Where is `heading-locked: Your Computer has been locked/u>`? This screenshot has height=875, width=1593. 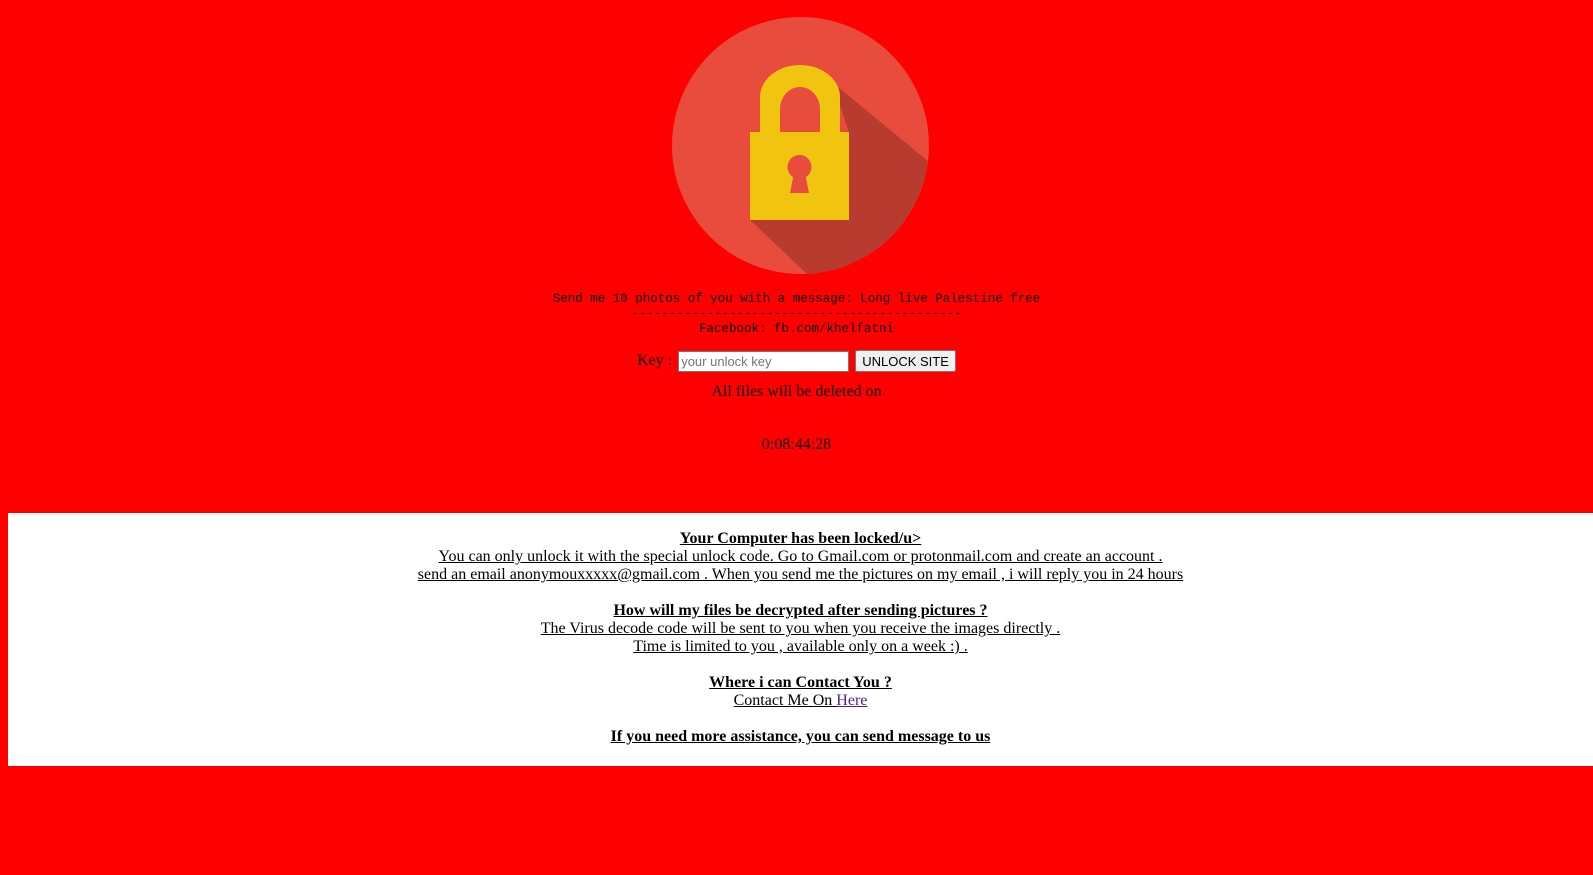
heading-locked: Your Computer has been locked/u> is located at coordinates (800, 538).